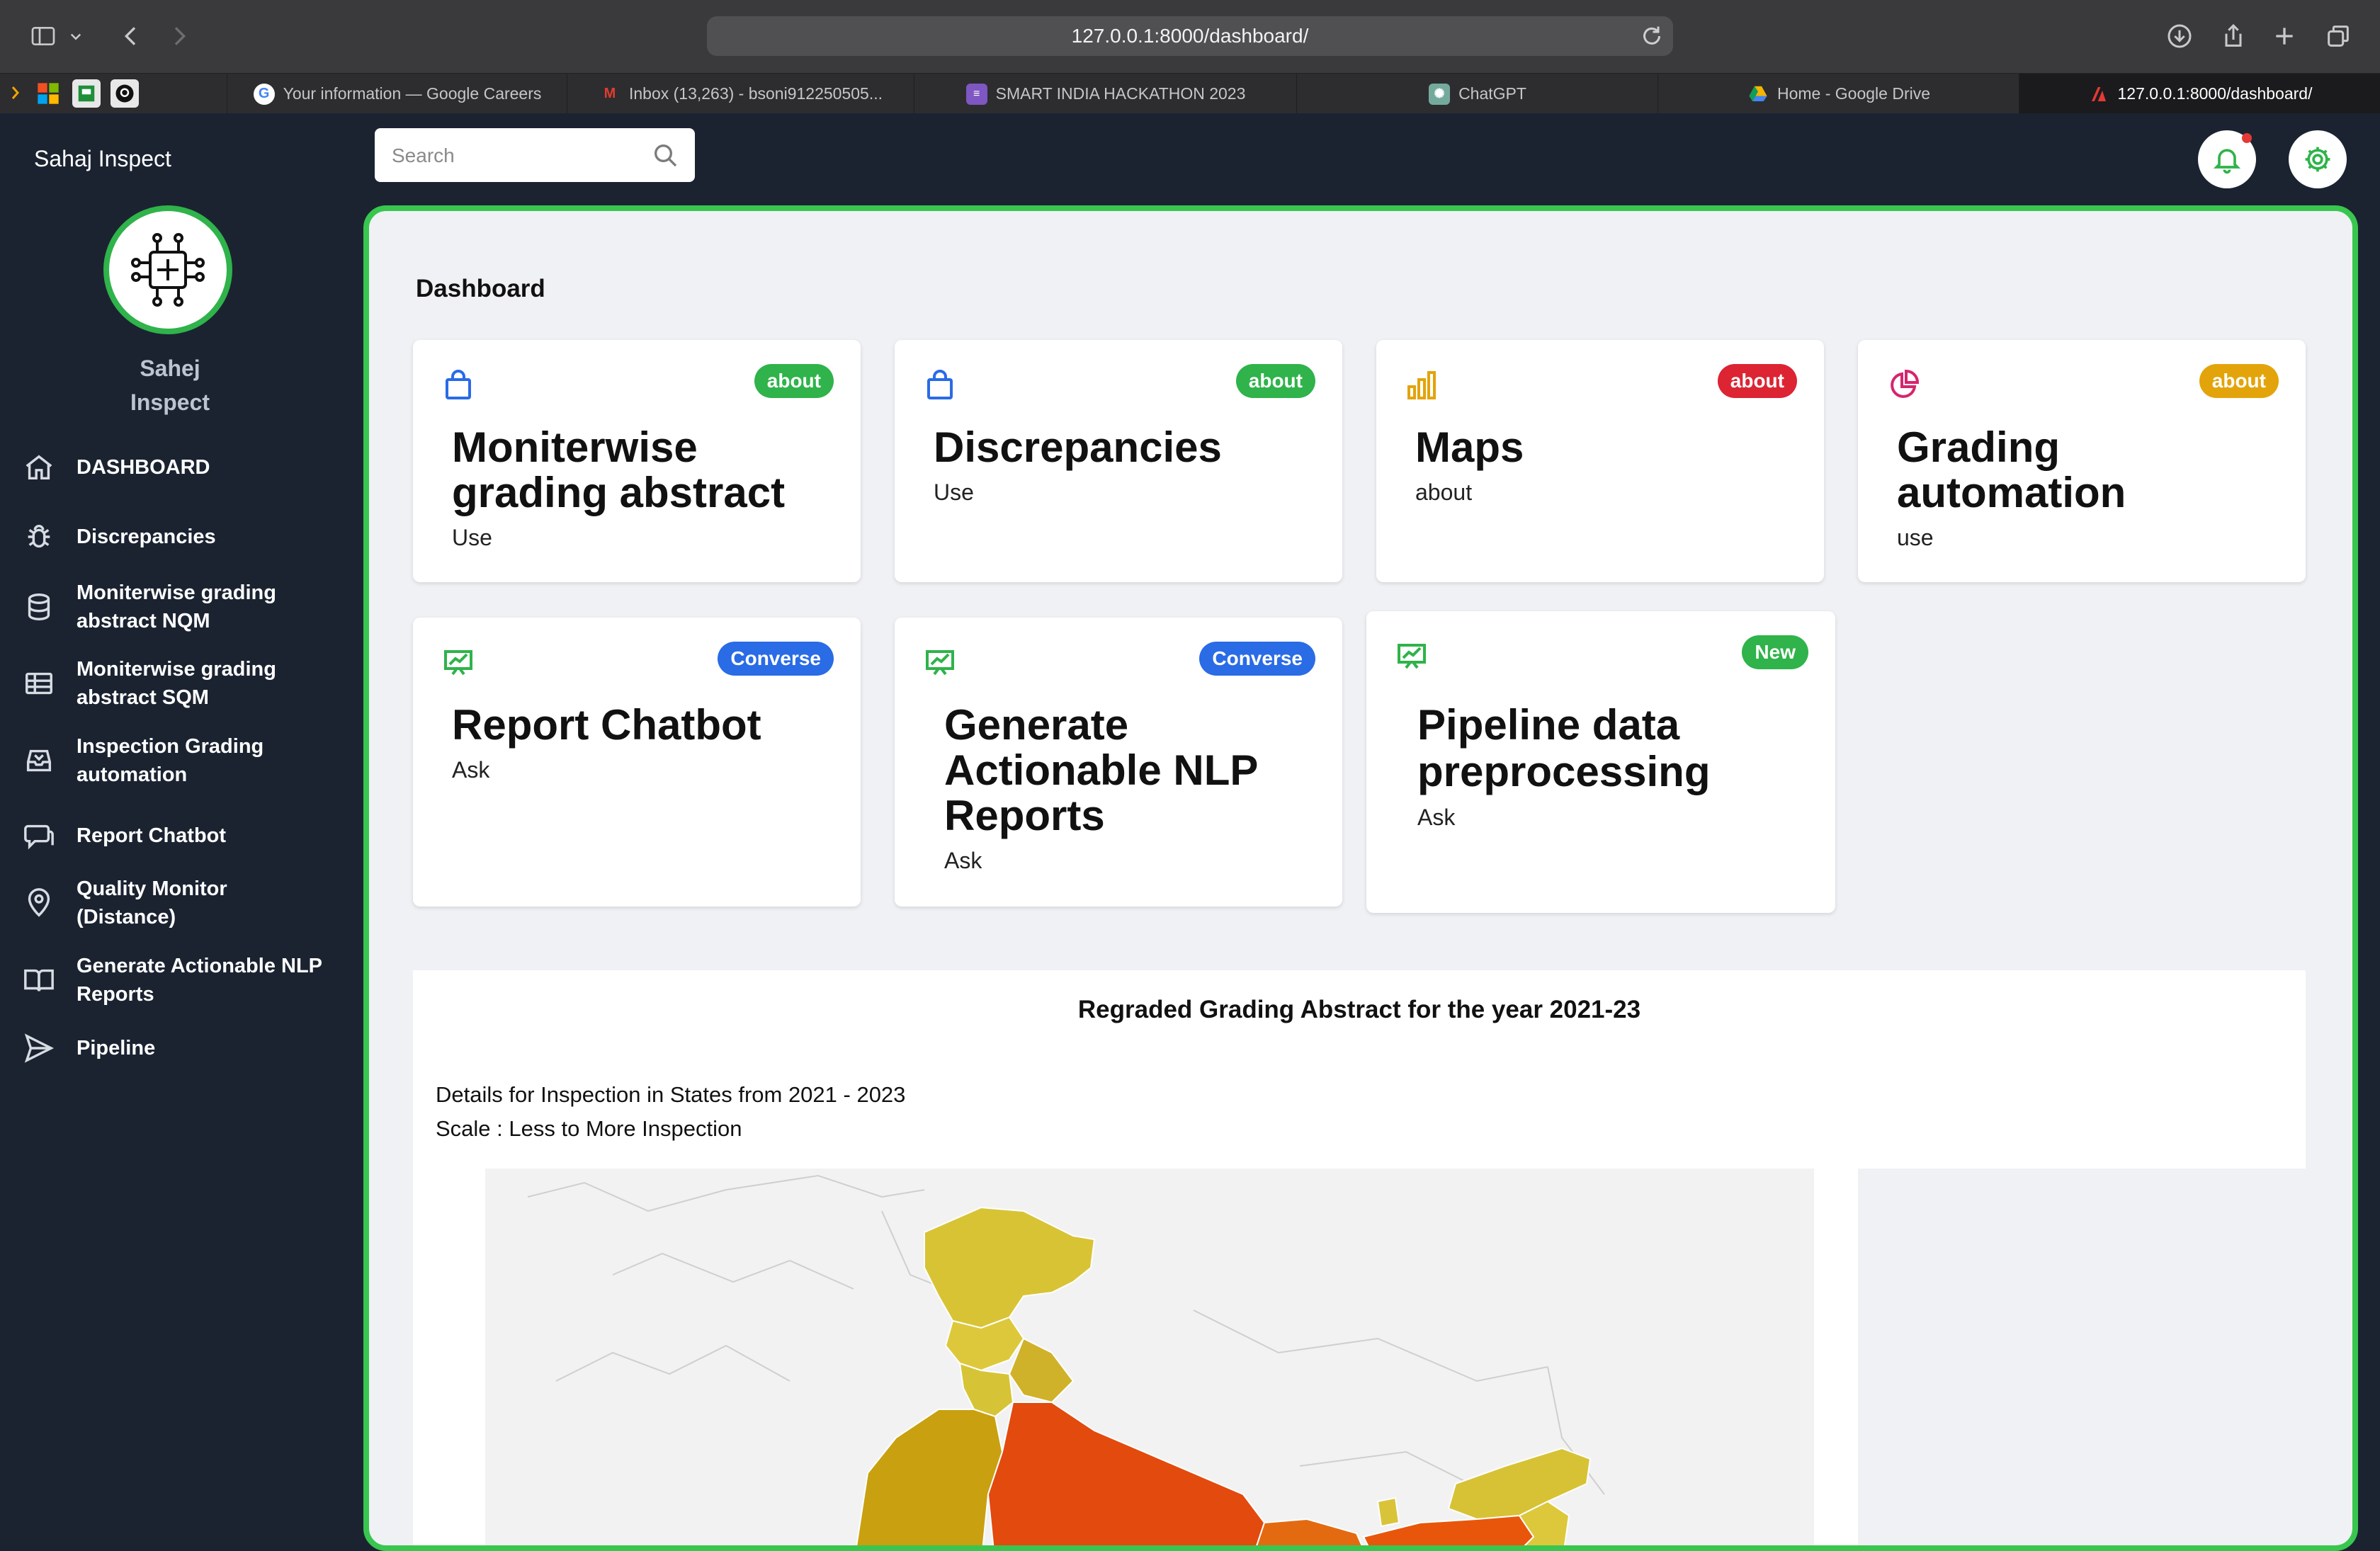  Describe the element at coordinates (180, 36) in the screenshot. I see `forward-arrow-icon` at that location.